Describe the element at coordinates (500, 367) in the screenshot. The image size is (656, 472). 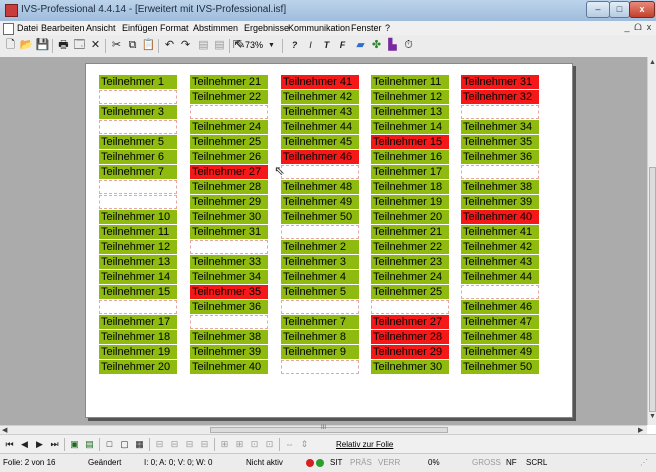
I see `participant-cell: Teilnehmer 50` at that location.